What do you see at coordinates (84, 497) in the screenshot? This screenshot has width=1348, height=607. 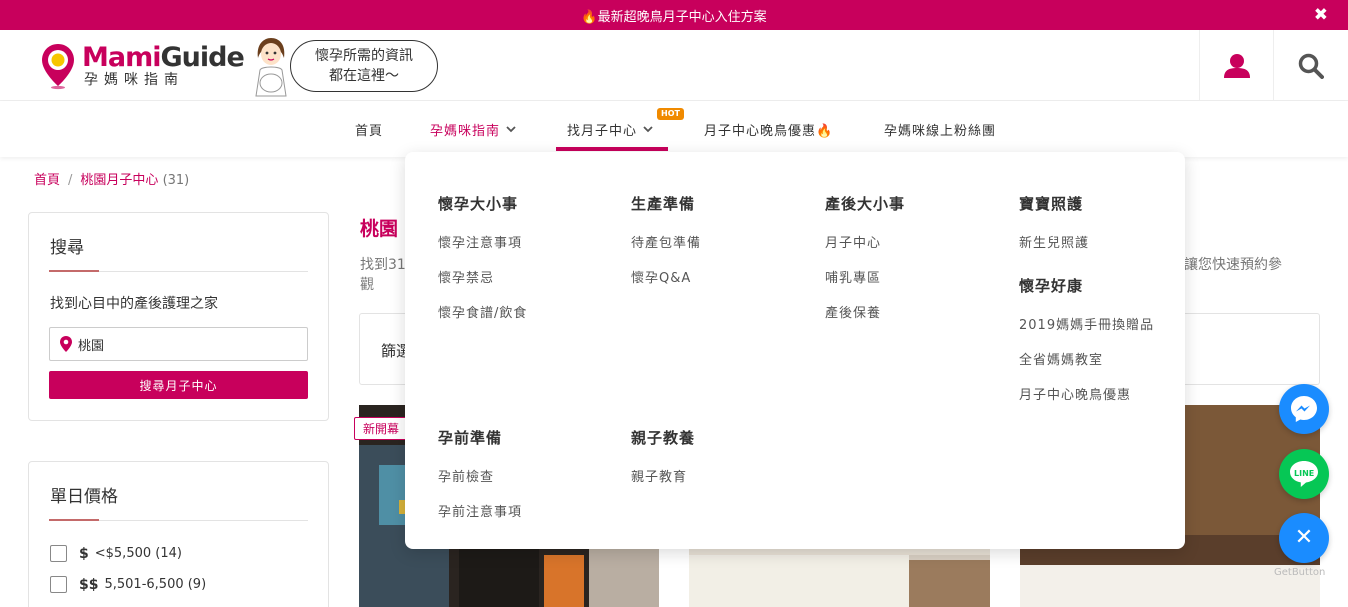 I see `price-panel-title: 單日價格` at bounding box center [84, 497].